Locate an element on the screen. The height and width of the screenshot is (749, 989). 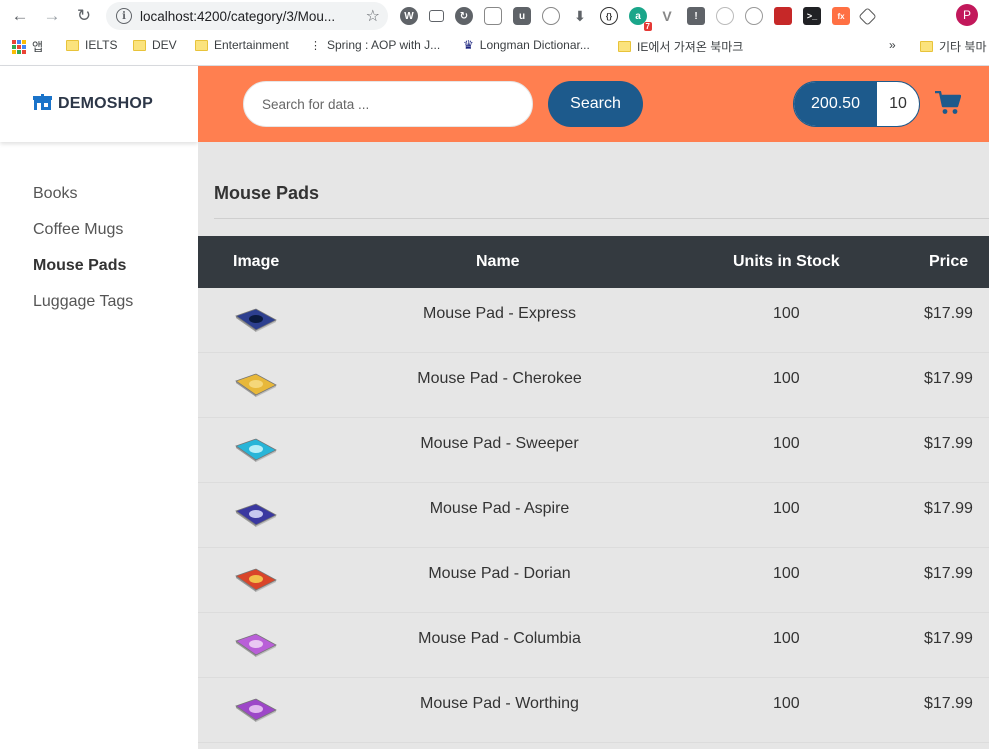
bookmark-label: DEV is located at coordinates (164, 45).